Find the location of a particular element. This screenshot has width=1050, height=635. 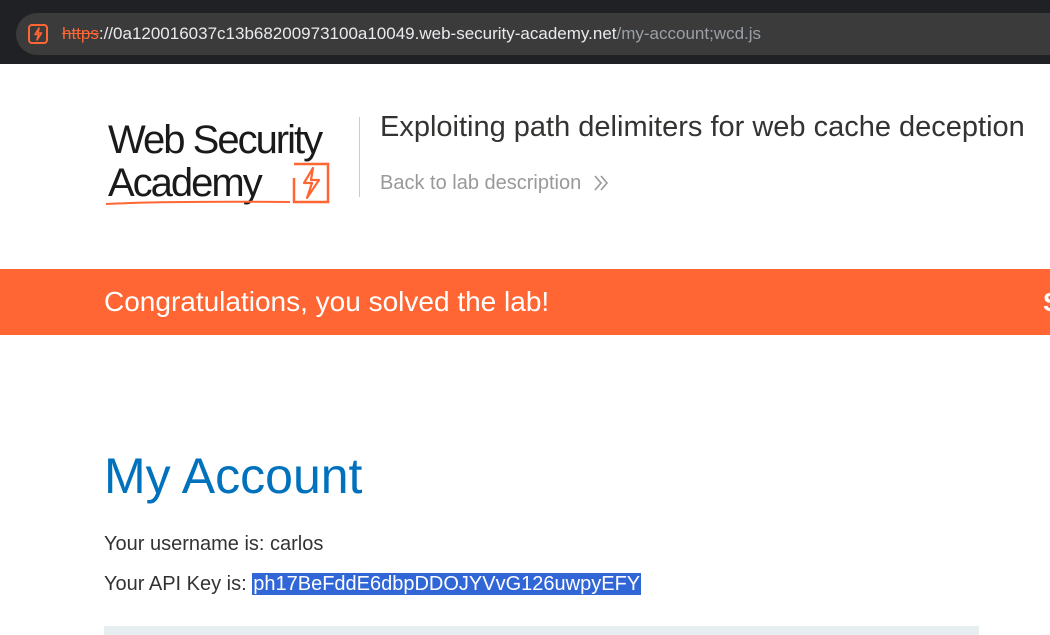

lab-solved-banner: Congratulations, you solved the lab! S is located at coordinates (525, 302).